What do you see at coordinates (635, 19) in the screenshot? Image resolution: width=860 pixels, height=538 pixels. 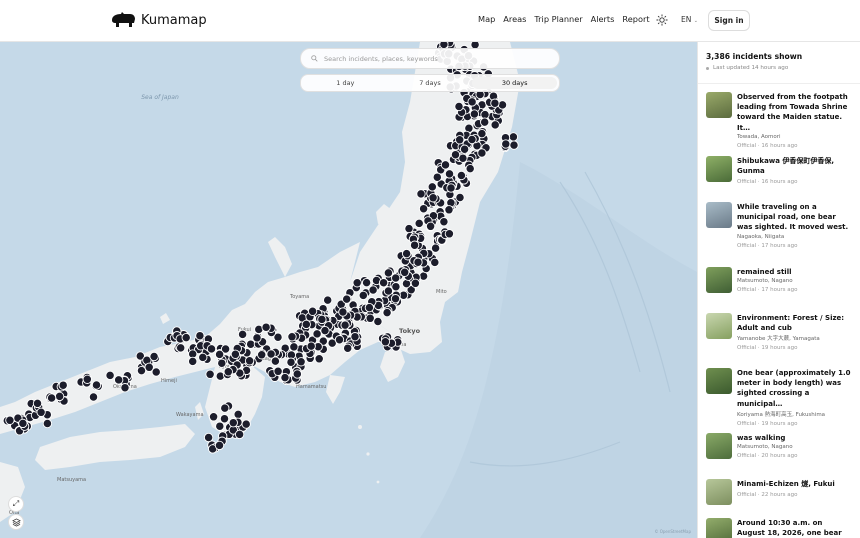 I see `nav-report: Report` at bounding box center [635, 19].